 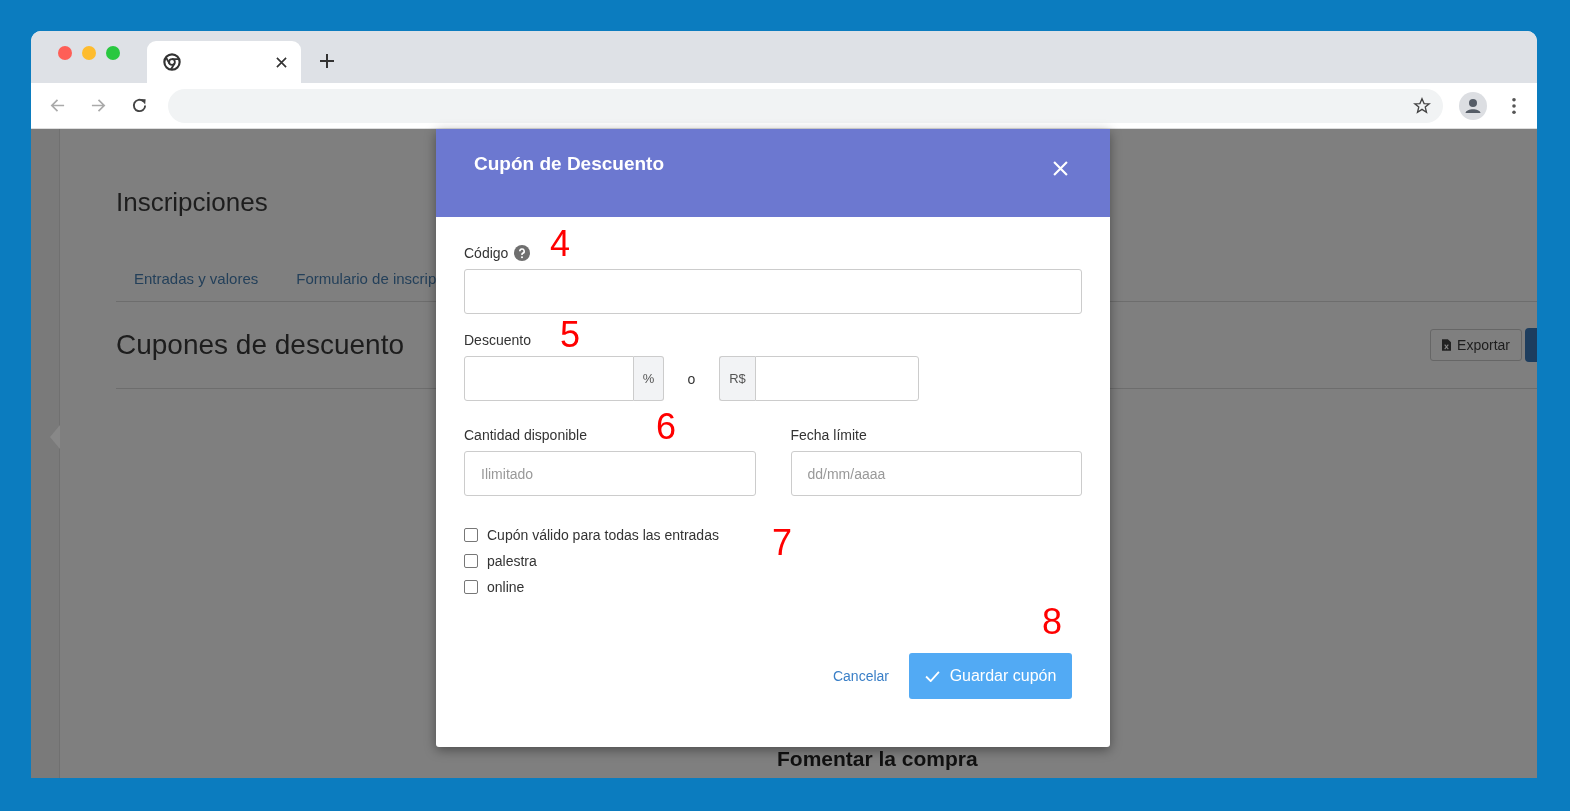 I want to click on field-label: Descuento, so click(x=497, y=340).